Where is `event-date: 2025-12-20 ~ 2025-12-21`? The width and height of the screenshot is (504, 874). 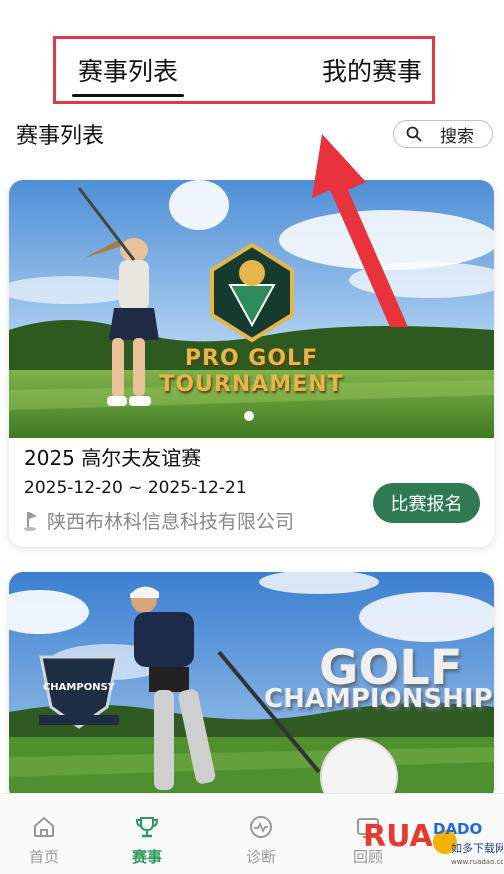 event-date: 2025-12-20 ~ 2025-12-21 is located at coordinates (135, 488).